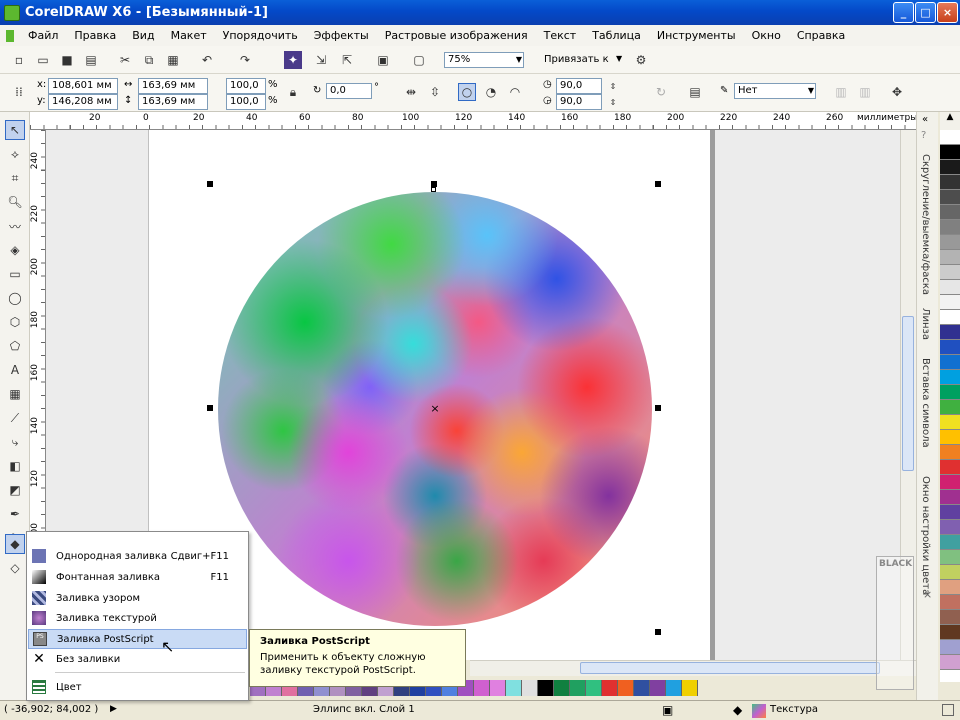  Describe the element at coordinates (67, 60) in the screenshot. I see `save-icon: ■` at that location.